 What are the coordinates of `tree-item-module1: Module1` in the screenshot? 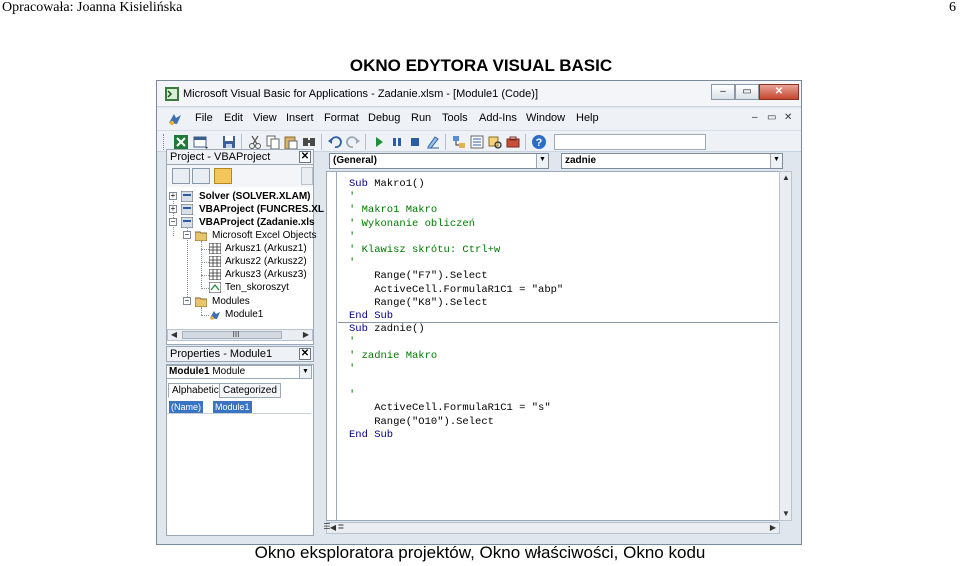 It's located at (244, 314).